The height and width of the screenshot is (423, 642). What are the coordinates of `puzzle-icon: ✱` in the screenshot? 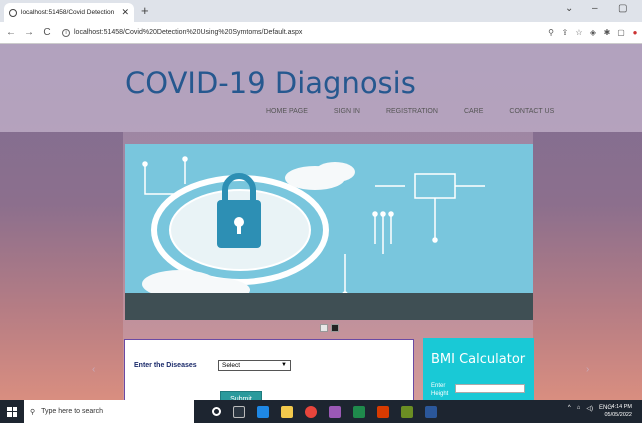 It's located at (607, 32).